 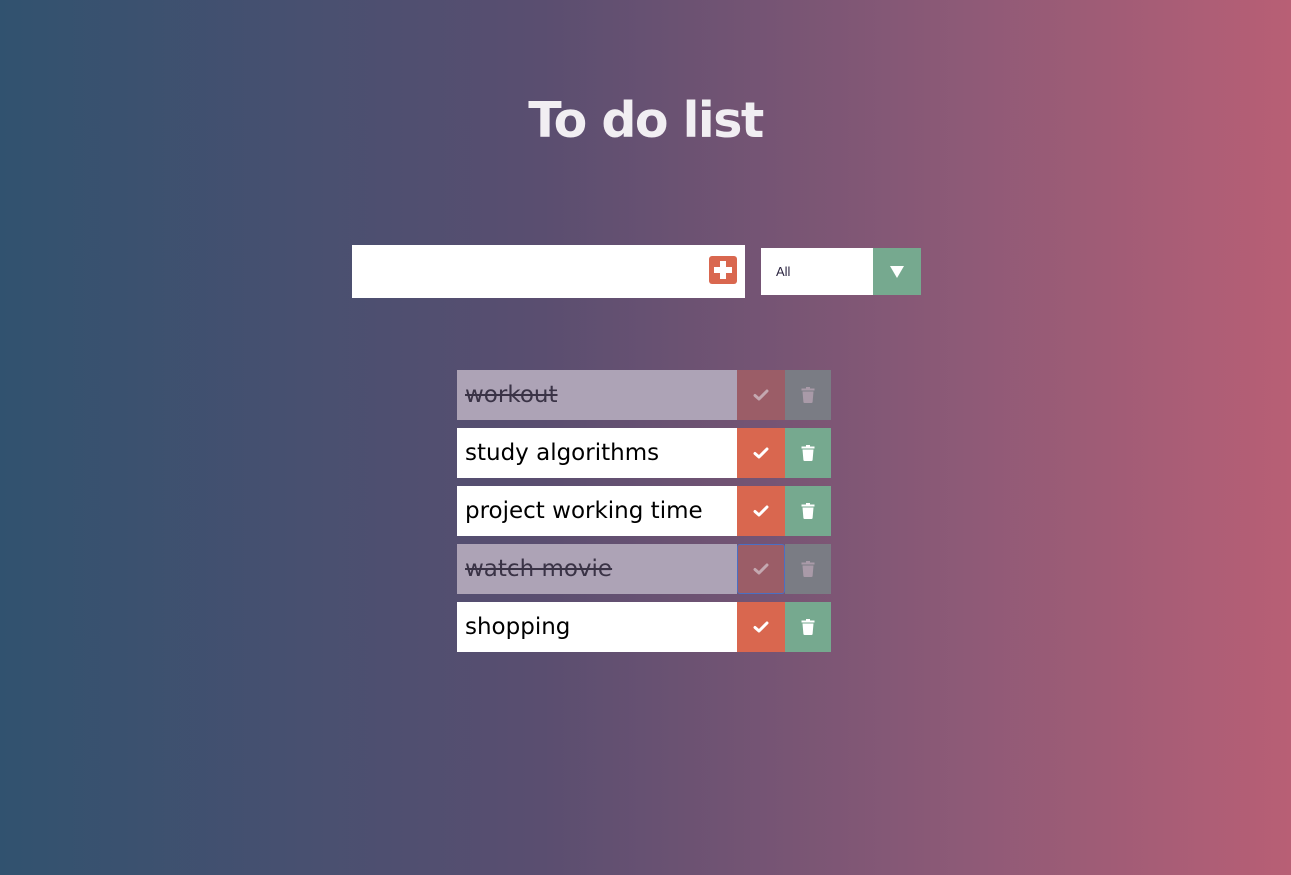 What do you see at coordinates (597, 511) in the screenshot?
I see `todo-text: project working time` at bounding box center [597, 511].